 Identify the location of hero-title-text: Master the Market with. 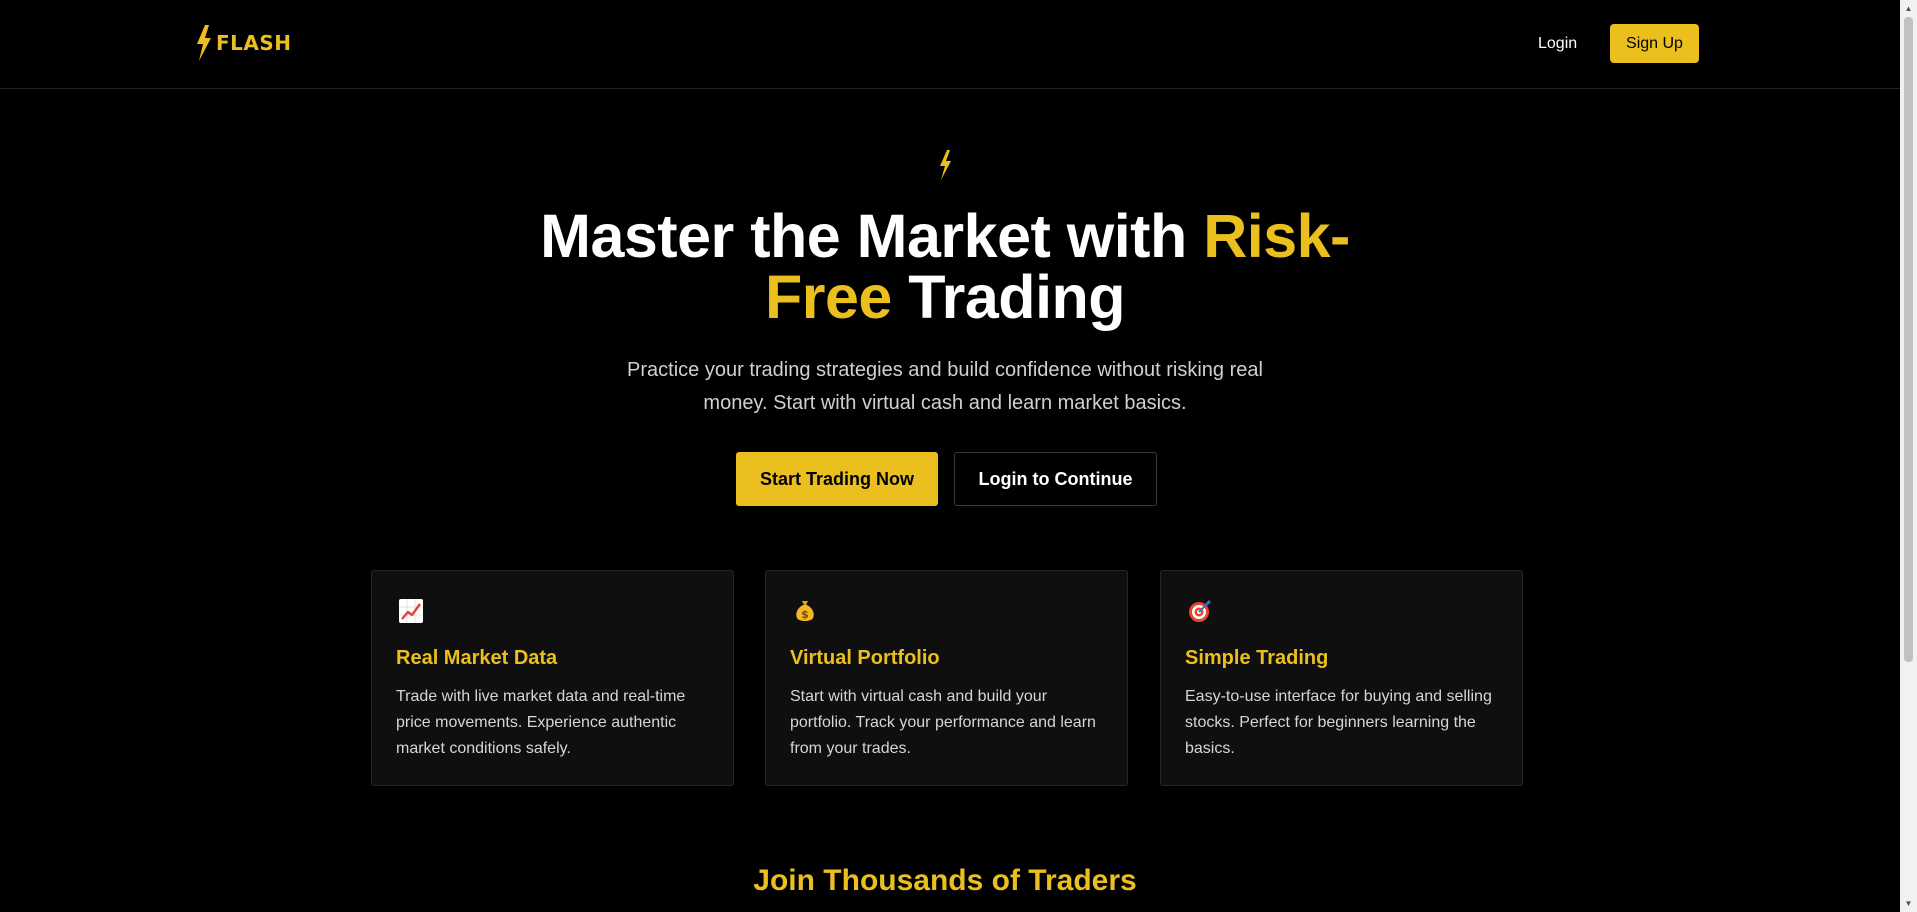
(872, 236).